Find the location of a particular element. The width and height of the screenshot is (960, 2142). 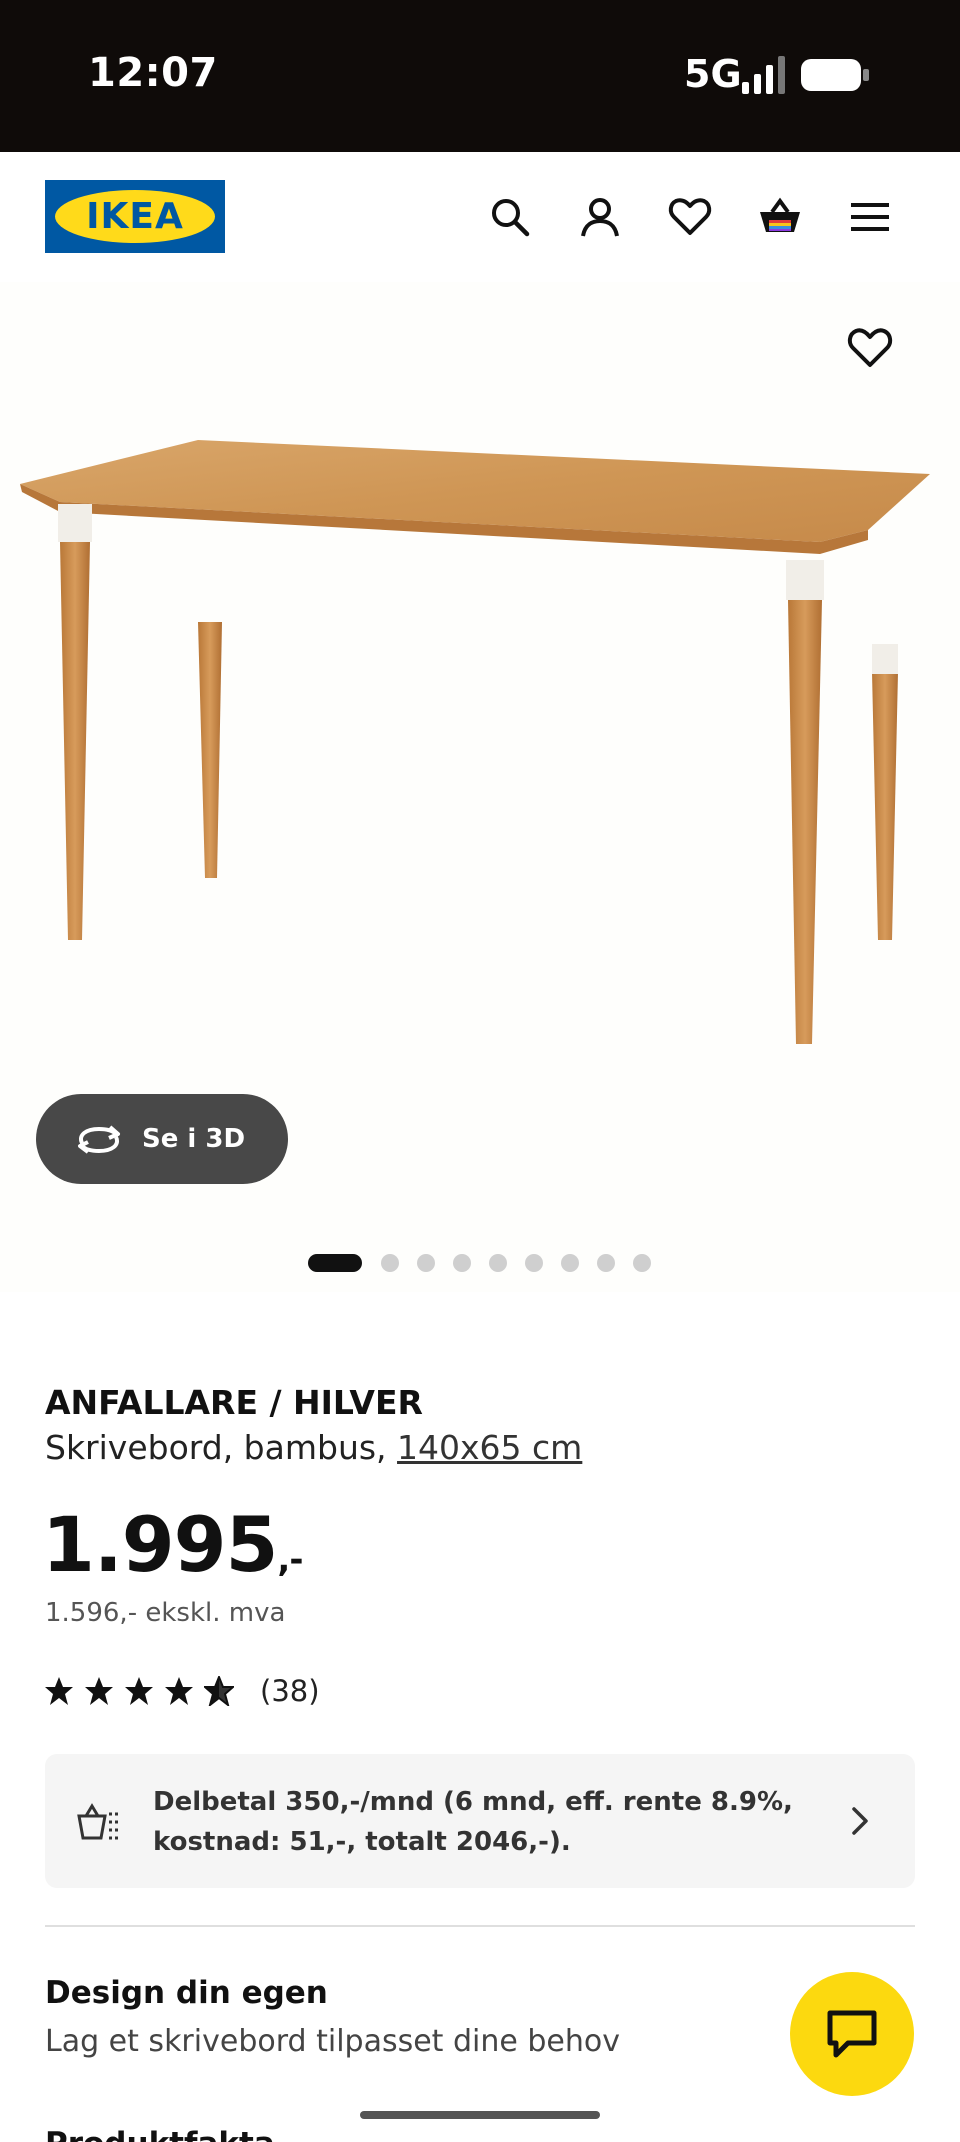

product-description: Skrivebord, bambus, 140x65 cm is located at coordinates (313, 1447).